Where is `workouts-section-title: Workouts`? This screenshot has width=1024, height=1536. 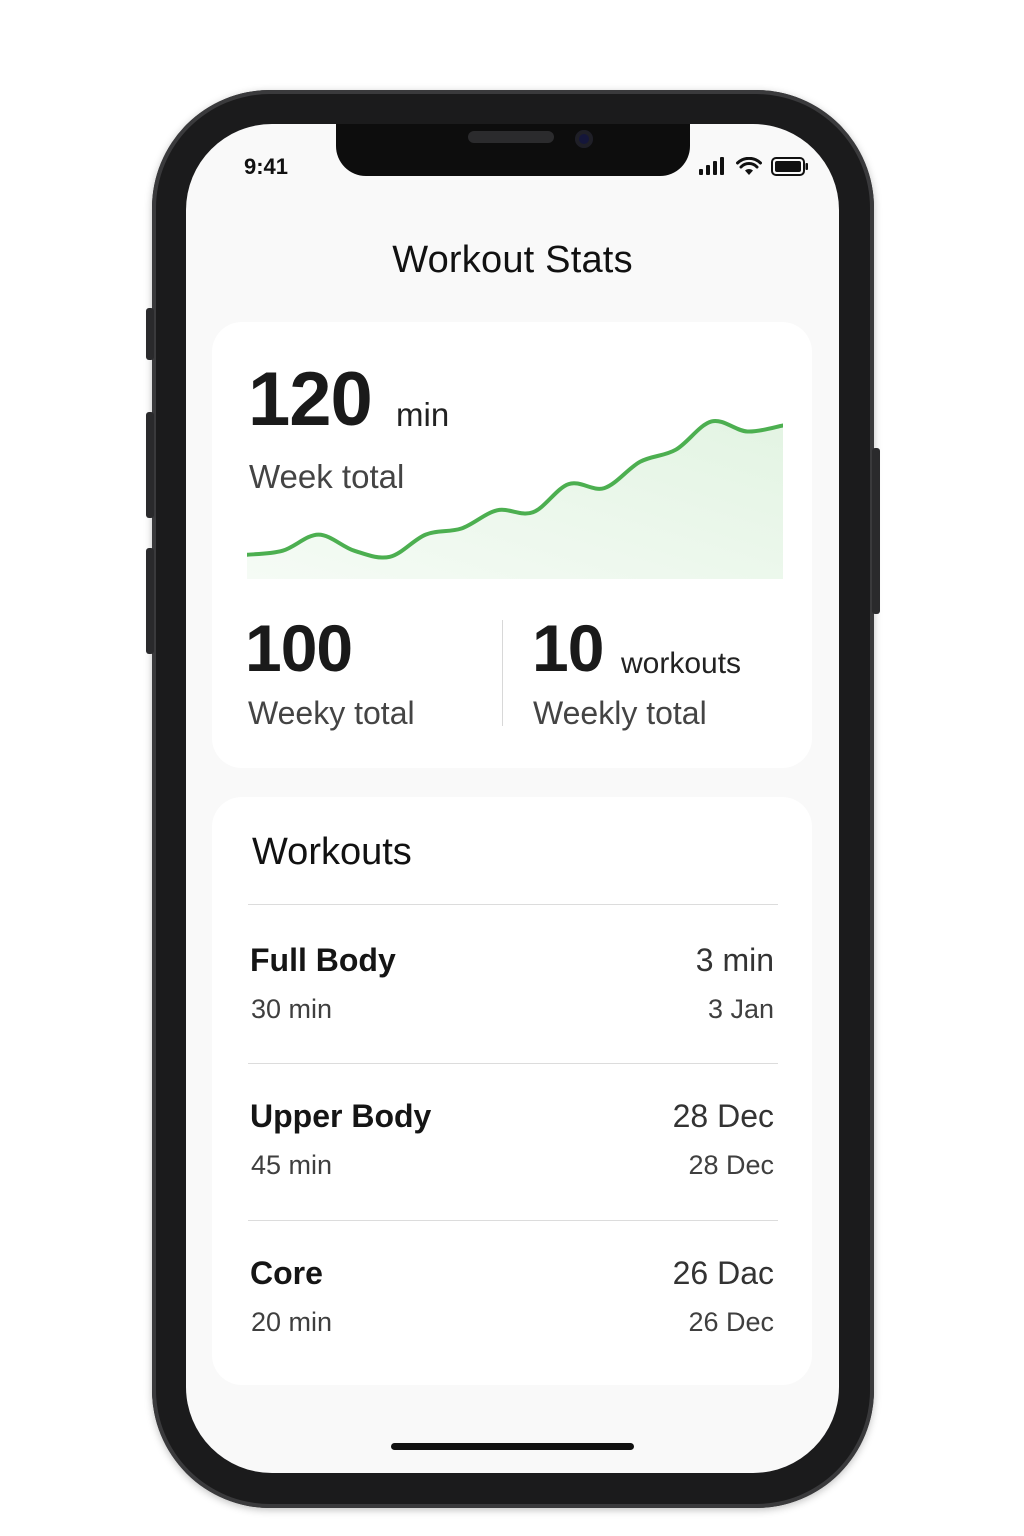 workouts-section-title: Workouts is located at coordinates (332, 852).